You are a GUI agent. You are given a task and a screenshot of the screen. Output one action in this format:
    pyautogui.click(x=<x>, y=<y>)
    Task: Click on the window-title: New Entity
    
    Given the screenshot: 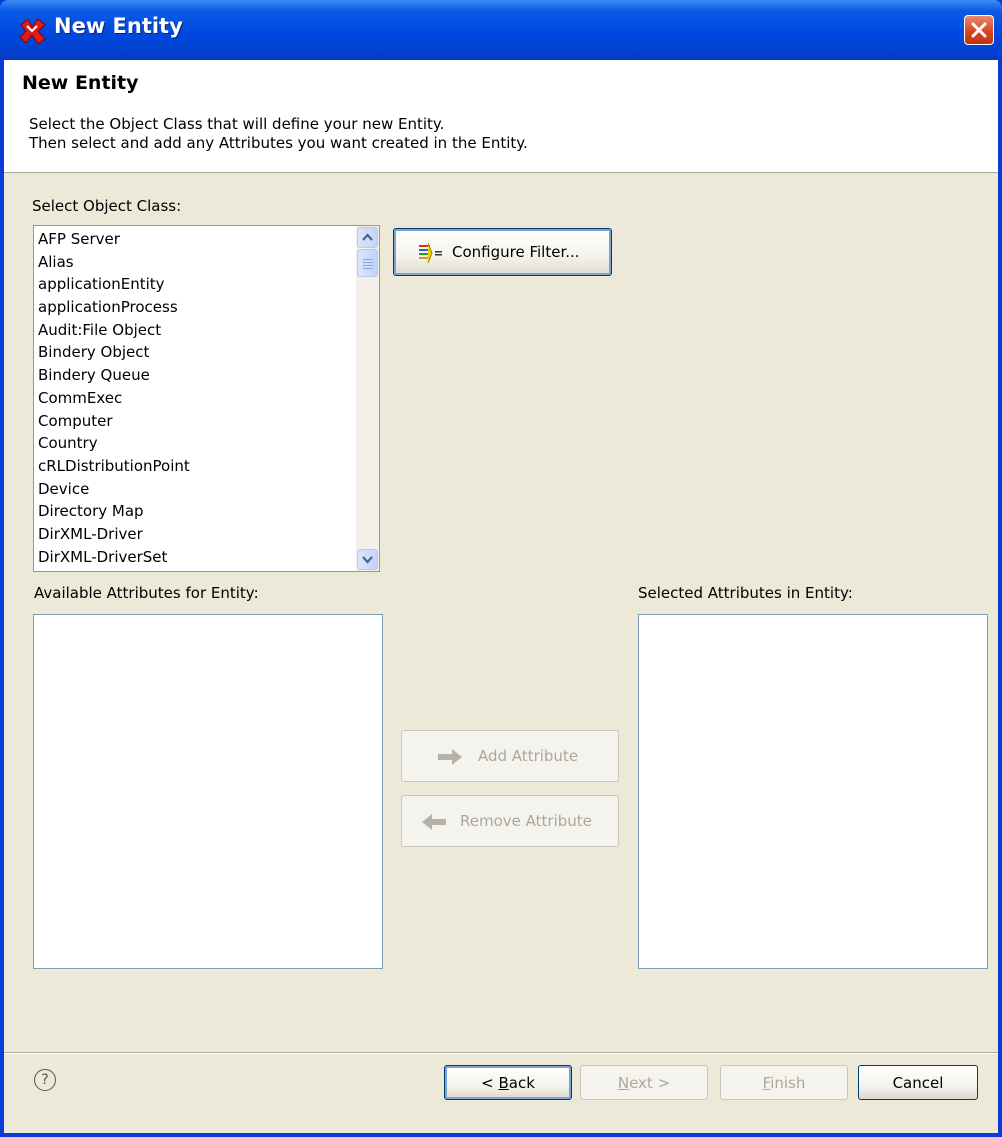 What is the action you would take?
    pyautogui.click(x=118, y=26)
    